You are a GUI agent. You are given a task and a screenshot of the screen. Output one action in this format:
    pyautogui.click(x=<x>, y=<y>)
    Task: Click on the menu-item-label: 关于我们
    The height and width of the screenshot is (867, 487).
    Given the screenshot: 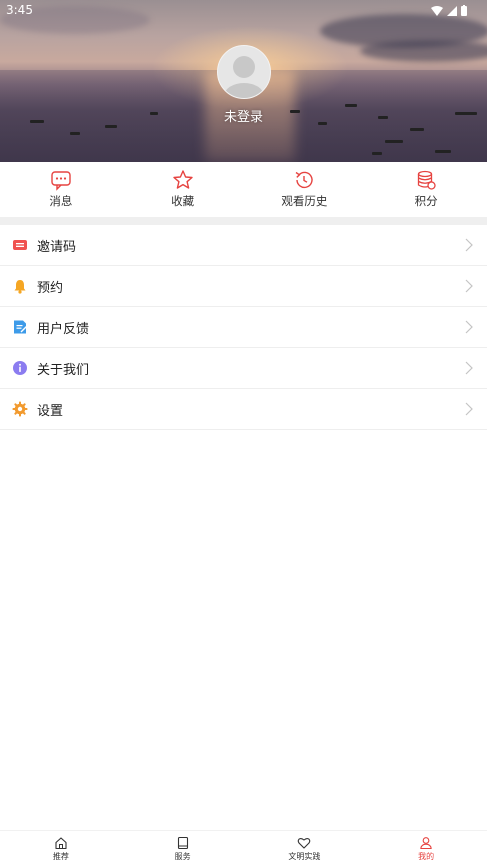 What is the action you would take?
    pyautogui.click(x=63, y=370)
    